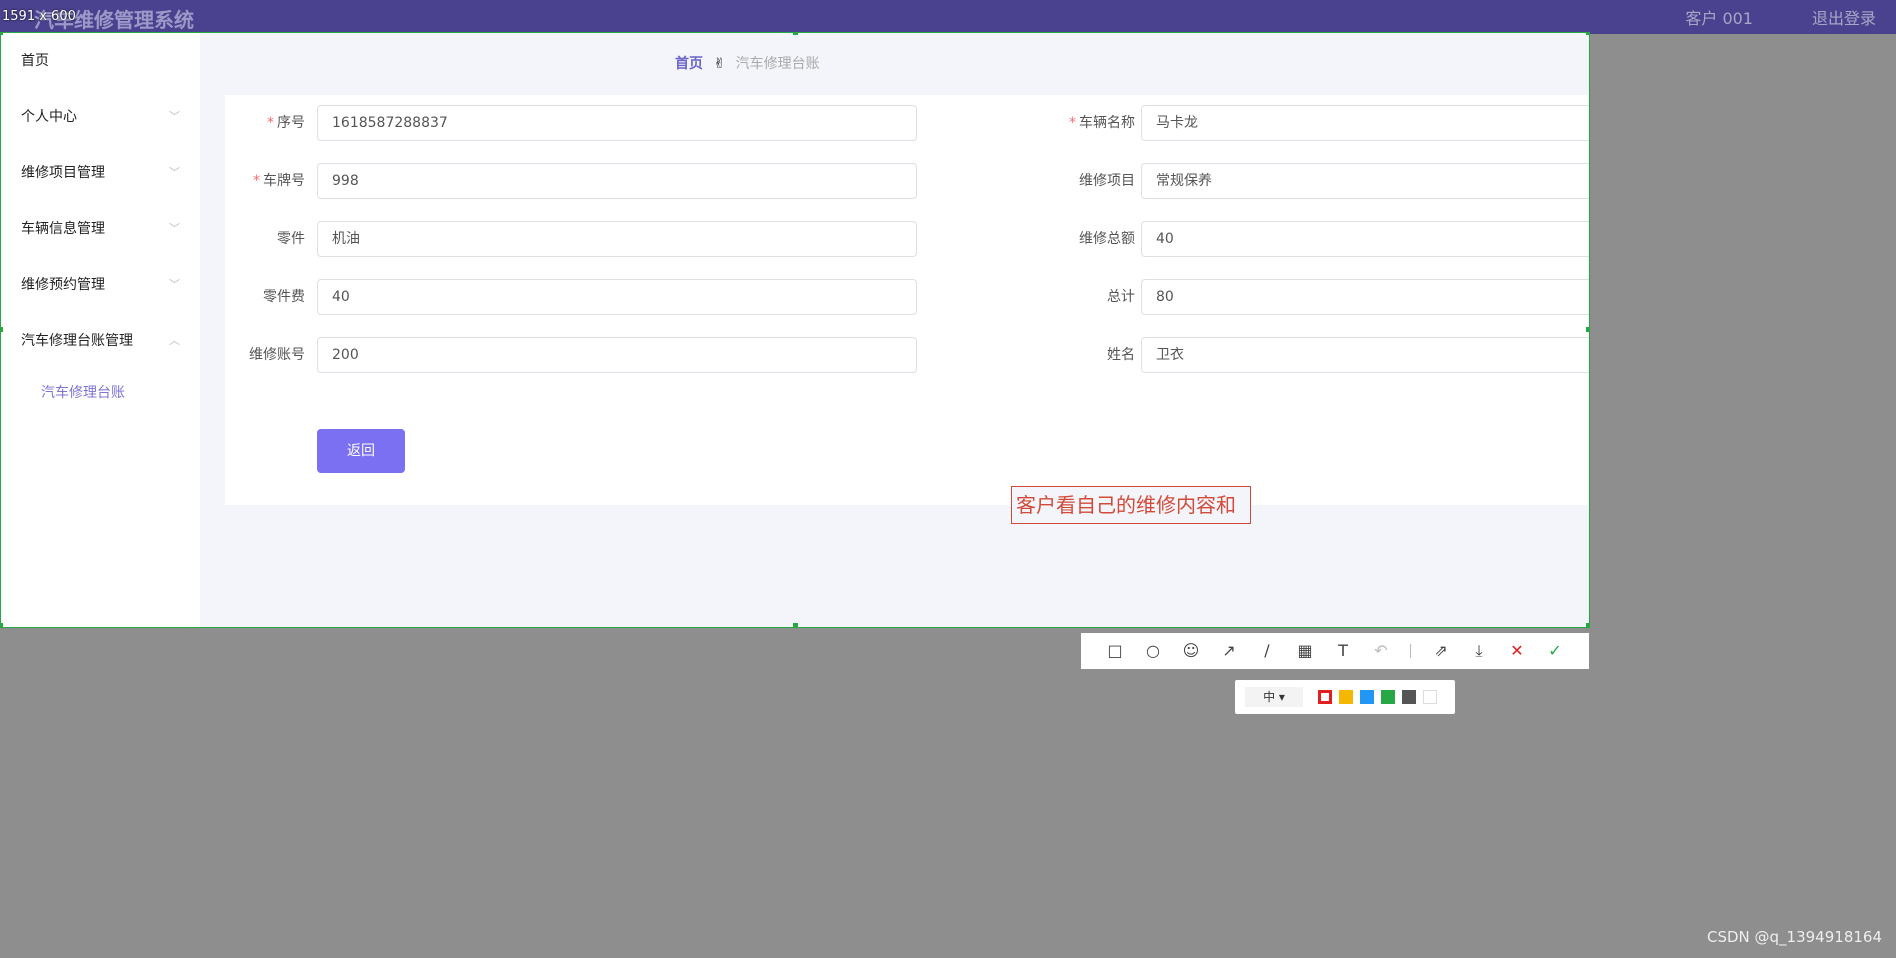 The width and height of the screenshot is (1896, 958). What do you see at coordinates (617, 239) in the screenshot?
I see `part-field: 机油` at bounding box center [617, 239].